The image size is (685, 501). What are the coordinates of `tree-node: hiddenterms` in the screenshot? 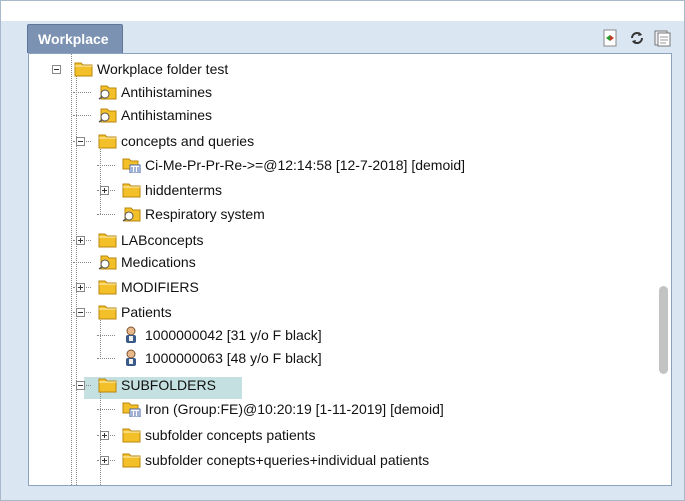 It's located at (339, 191).